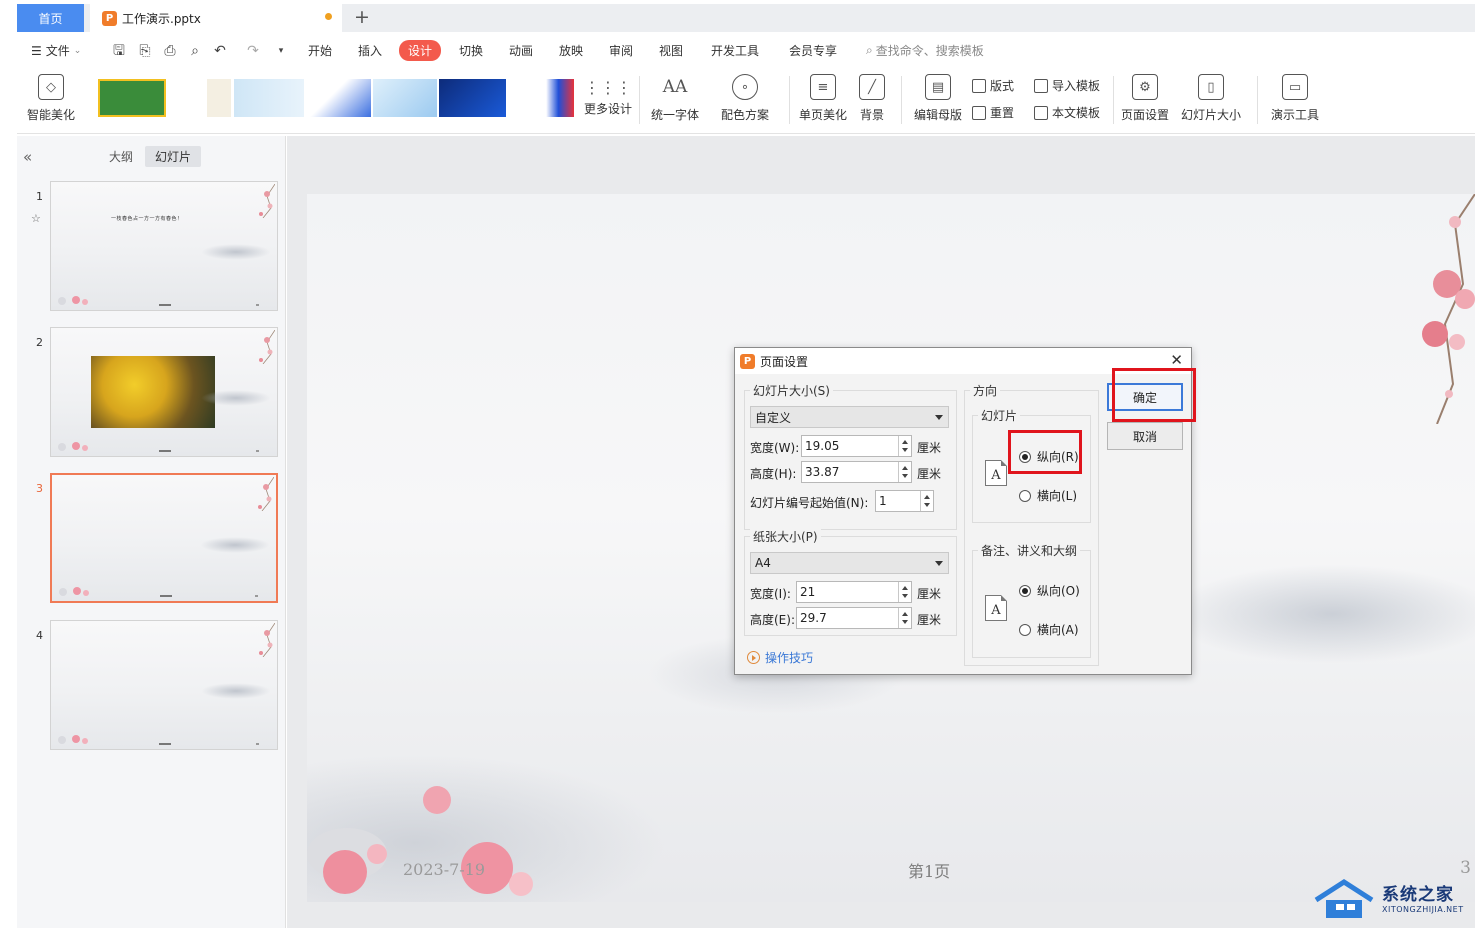  What do you see at coordinates (253, 51) in the screenshot?
I see `redo-icon: ↷` at bounding box center [253, 51].